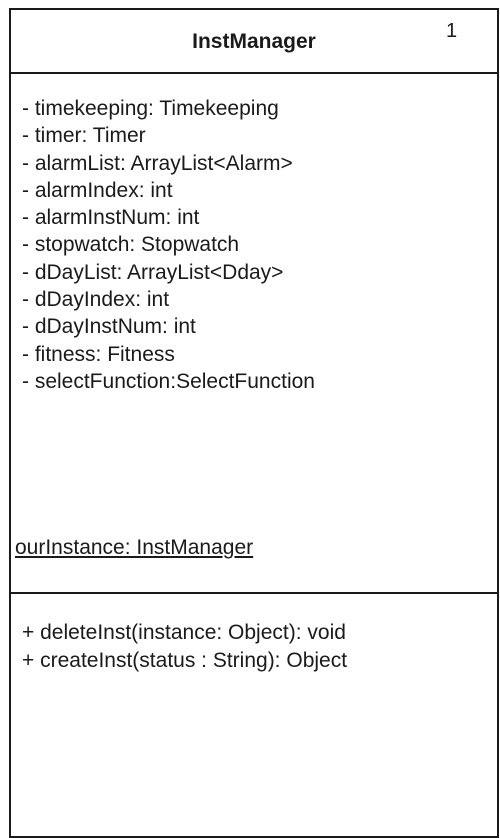 The height and width of the screenshot is (838, 500). I want to click on class-name: InstManager, so click(254, 41).